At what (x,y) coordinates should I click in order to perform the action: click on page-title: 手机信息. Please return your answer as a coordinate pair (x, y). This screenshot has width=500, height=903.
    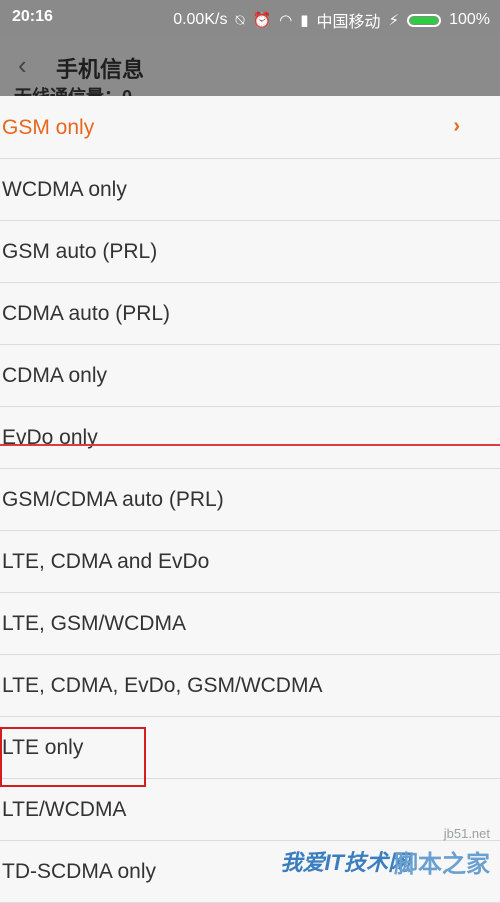
    Looking at the image, I should click on (100, 69).